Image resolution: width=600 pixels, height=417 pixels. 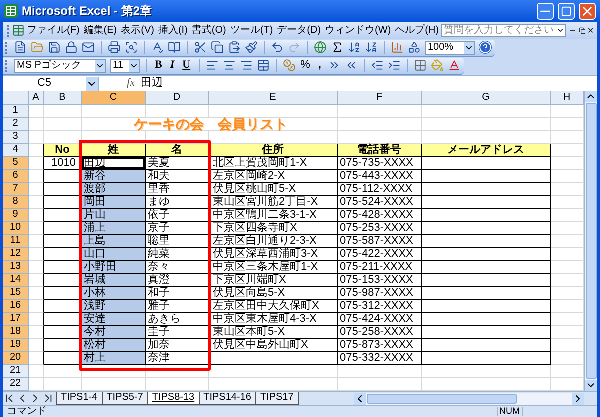 I want to click on row-header: 2, so click(x=16, y=124).